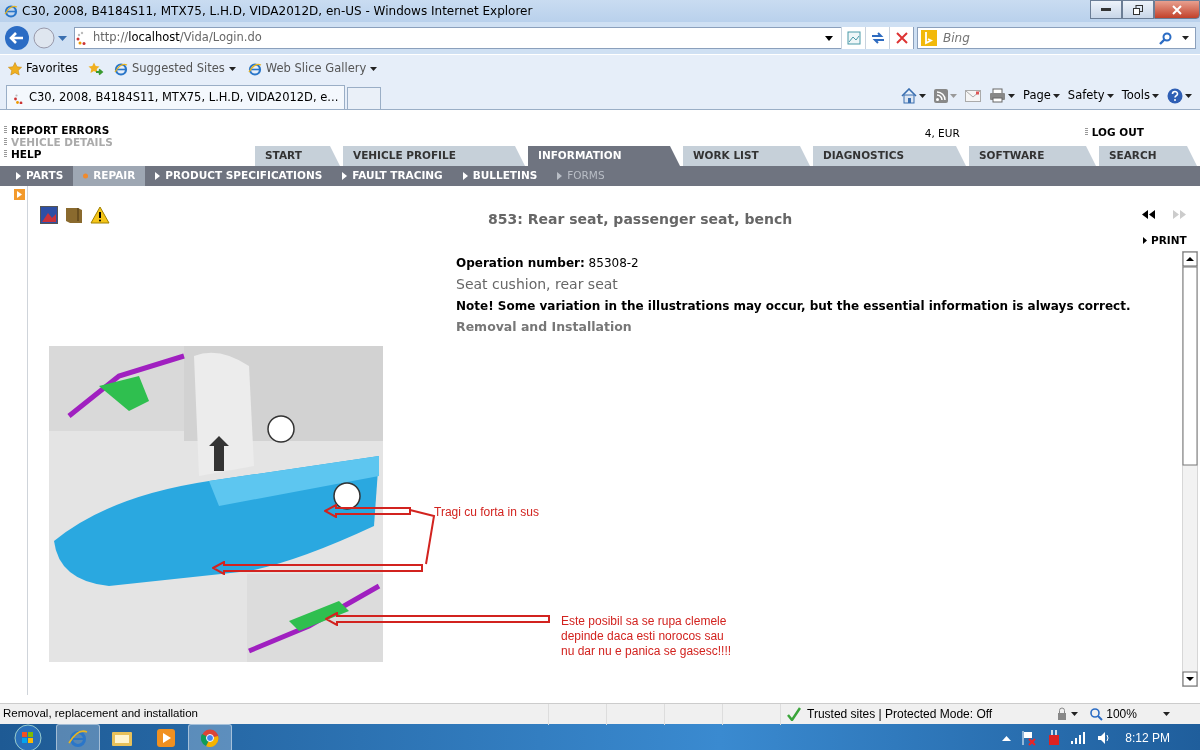 This screenshot has width=1200, height=750. I want to click on media-player-icon, so click(166, 738).